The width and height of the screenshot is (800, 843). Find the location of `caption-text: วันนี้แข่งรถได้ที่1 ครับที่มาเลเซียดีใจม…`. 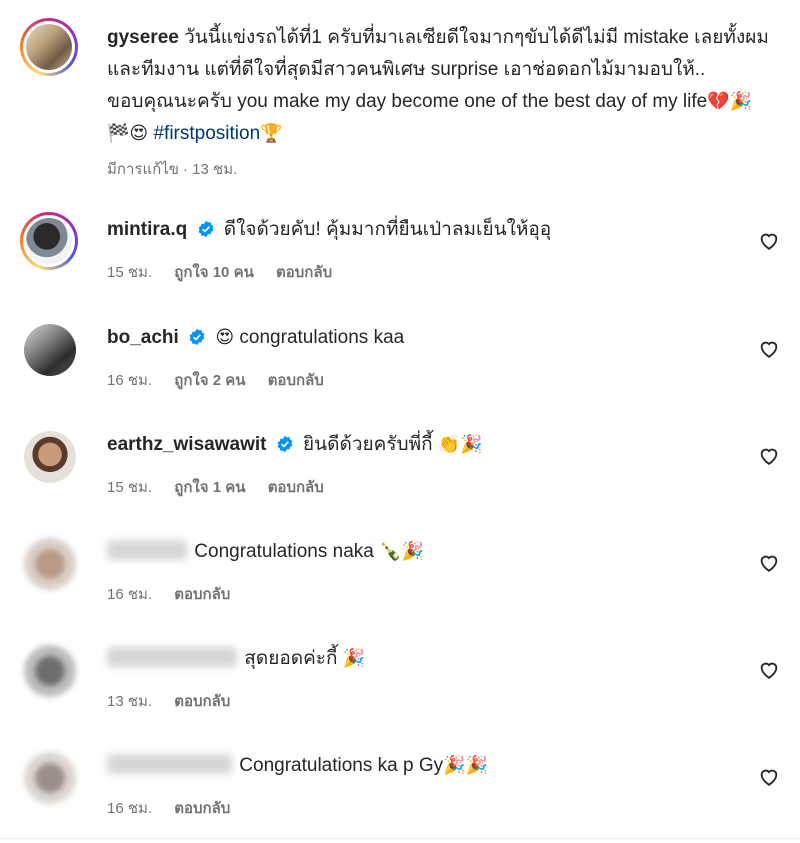

caption-text: วันนี้แข่งรถได้ที่1 ครับที่มาเลเซียดีใจม… is located at coordinates (438, 69).